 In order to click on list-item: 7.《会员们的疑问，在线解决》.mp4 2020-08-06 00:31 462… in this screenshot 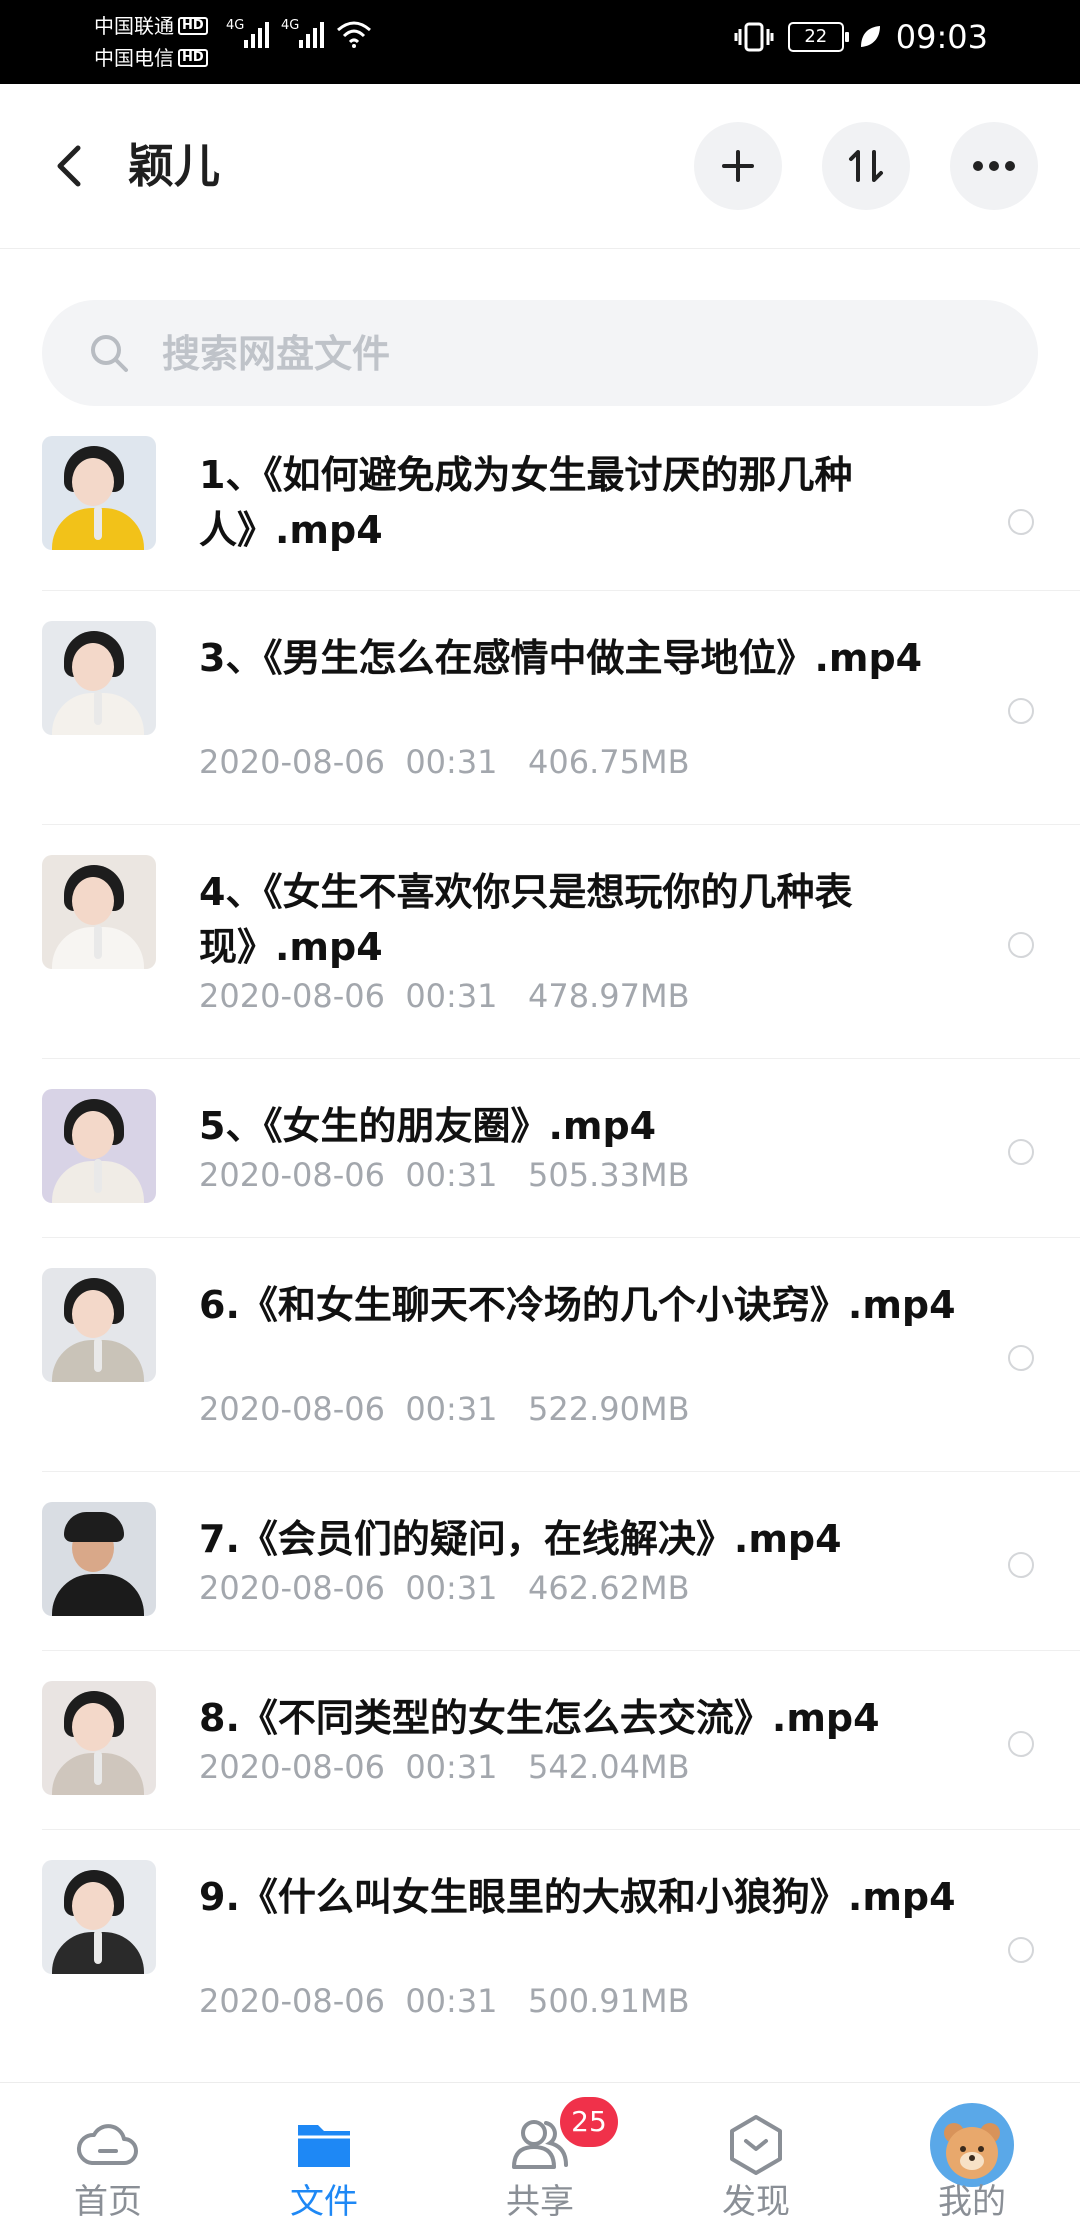, I will do `click(561, 1561)`.